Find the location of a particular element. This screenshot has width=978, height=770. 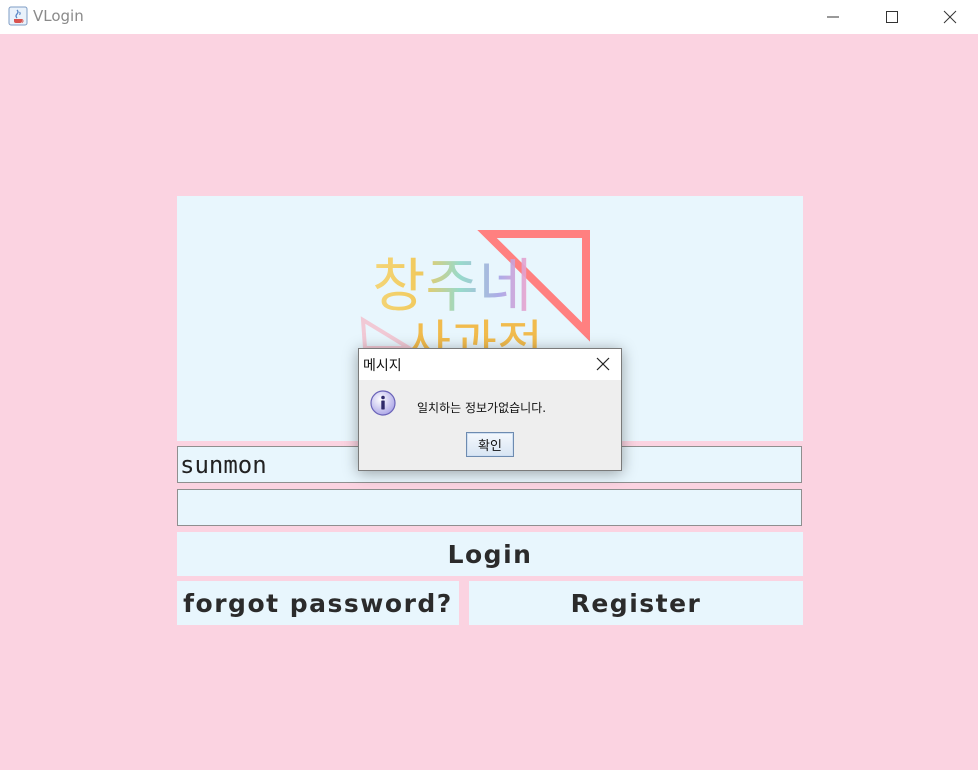

password-input is located at coordinates (489, 507).